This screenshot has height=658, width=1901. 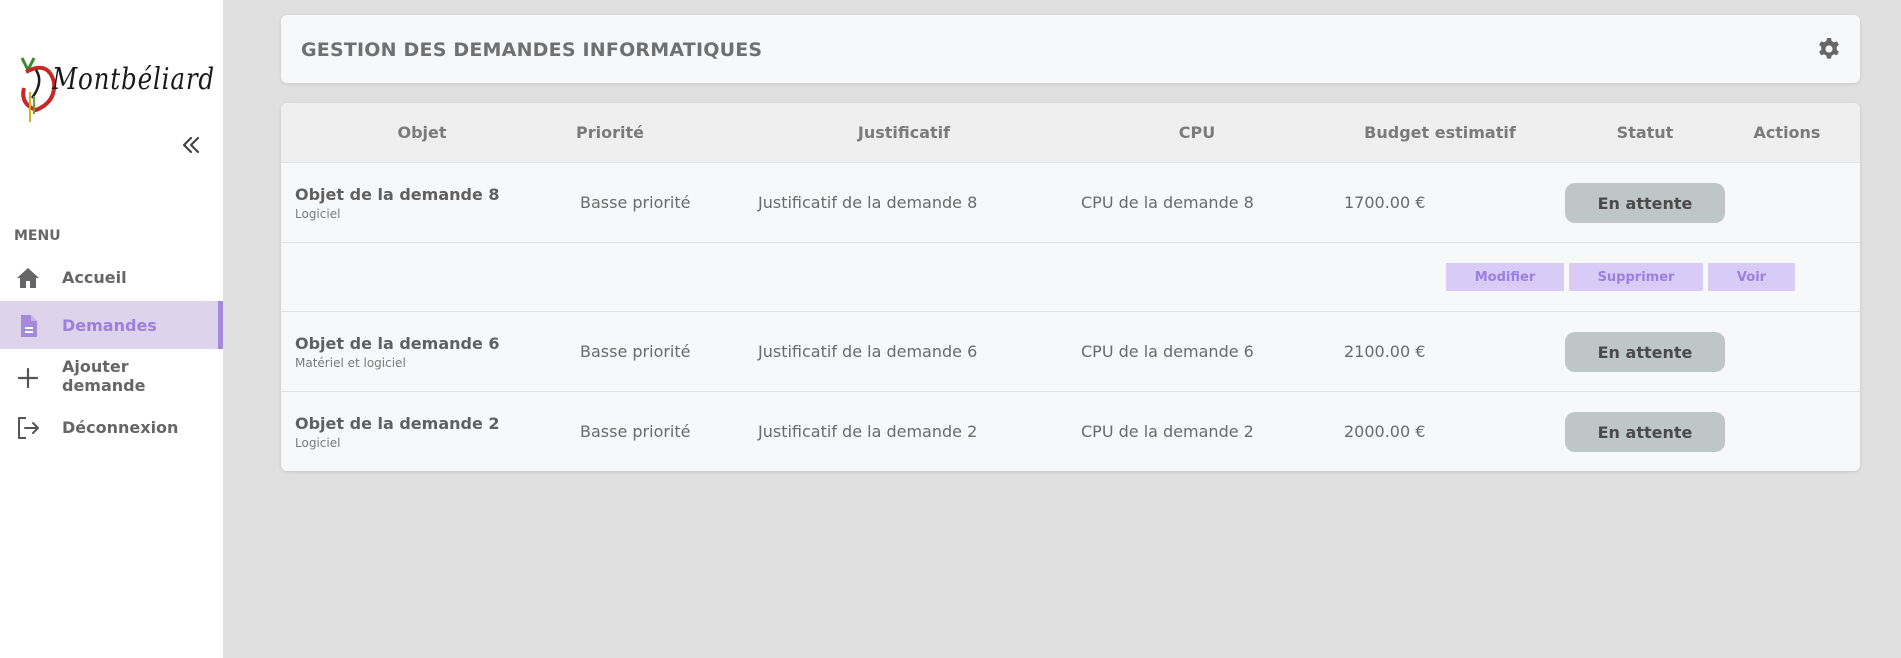 I want to click on sidebar-item-label: Déconnexion, so click(x=120, y=427).